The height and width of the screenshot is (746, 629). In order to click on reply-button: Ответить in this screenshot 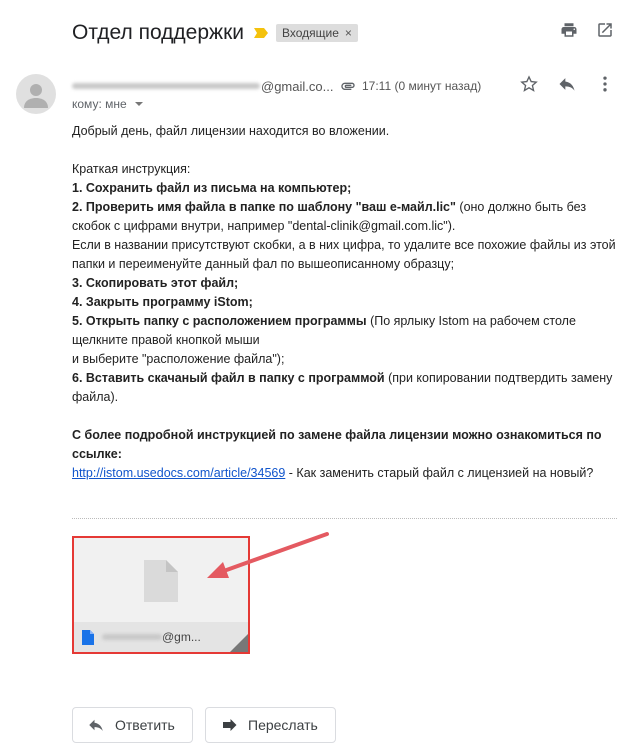, I will do `click(132, 725)`.